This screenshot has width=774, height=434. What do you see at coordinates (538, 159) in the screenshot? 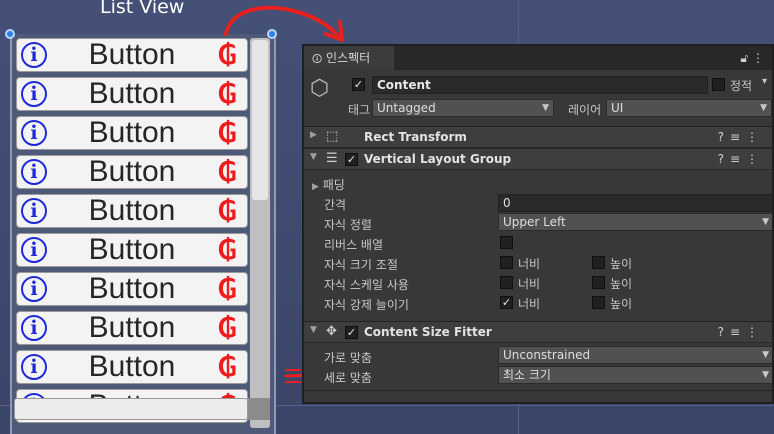
I see `vertical-layout-group-header: ▼ ☰ Vertical Layout Group ?≡⋮` at bounding box center [538, 159].